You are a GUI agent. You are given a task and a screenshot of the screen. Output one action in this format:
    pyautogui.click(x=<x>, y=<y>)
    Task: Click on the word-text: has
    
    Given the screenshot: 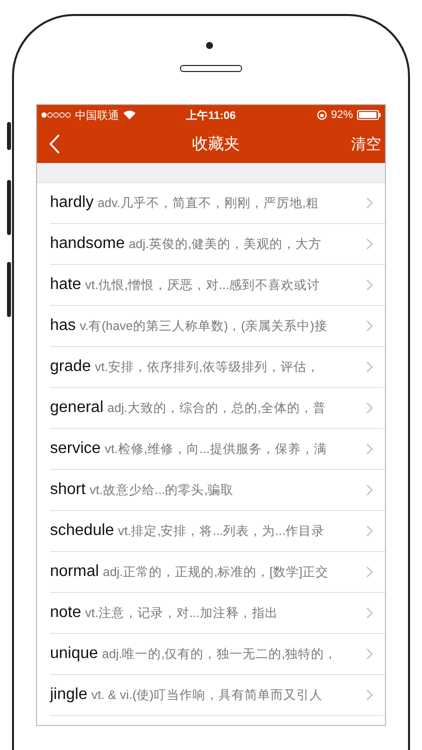 What is the action you would take?
    pyautogui.click(x=63, y=326)
    